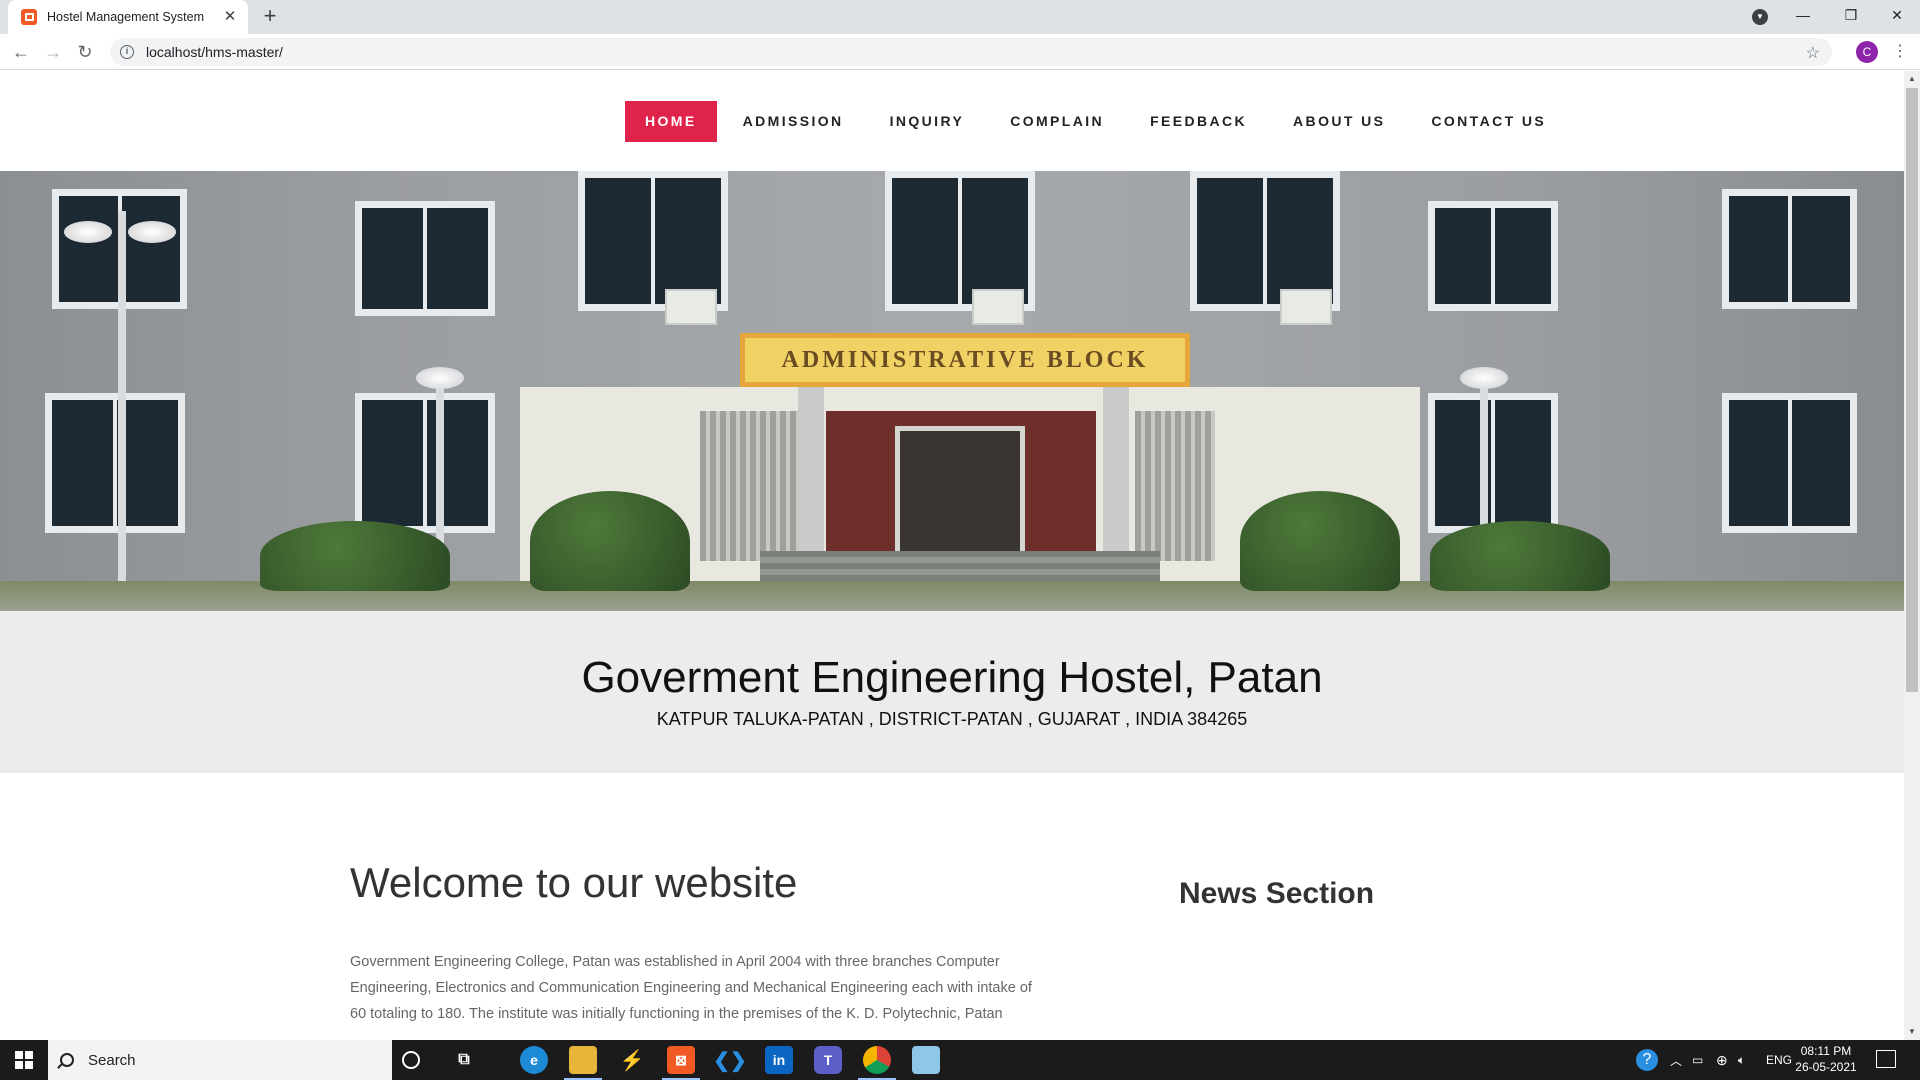  Describe the element at coordinates (411, 1060) in the screenshot. I see `cortana-icon` at that location.